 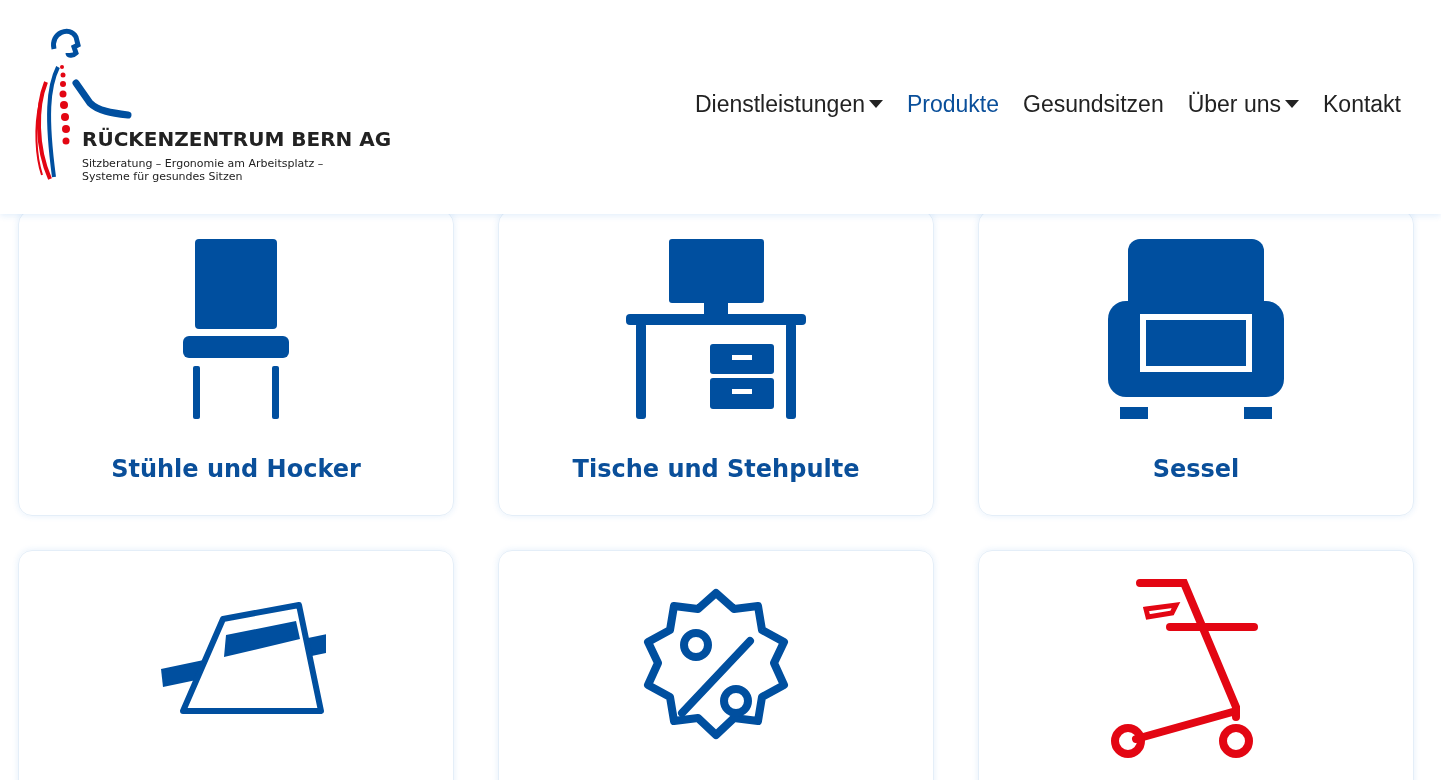 What do you see at coordinates (236, 469) in the screenshot?
I see `card-title: Stühle und Hocker` at bounding box center [236, 469].